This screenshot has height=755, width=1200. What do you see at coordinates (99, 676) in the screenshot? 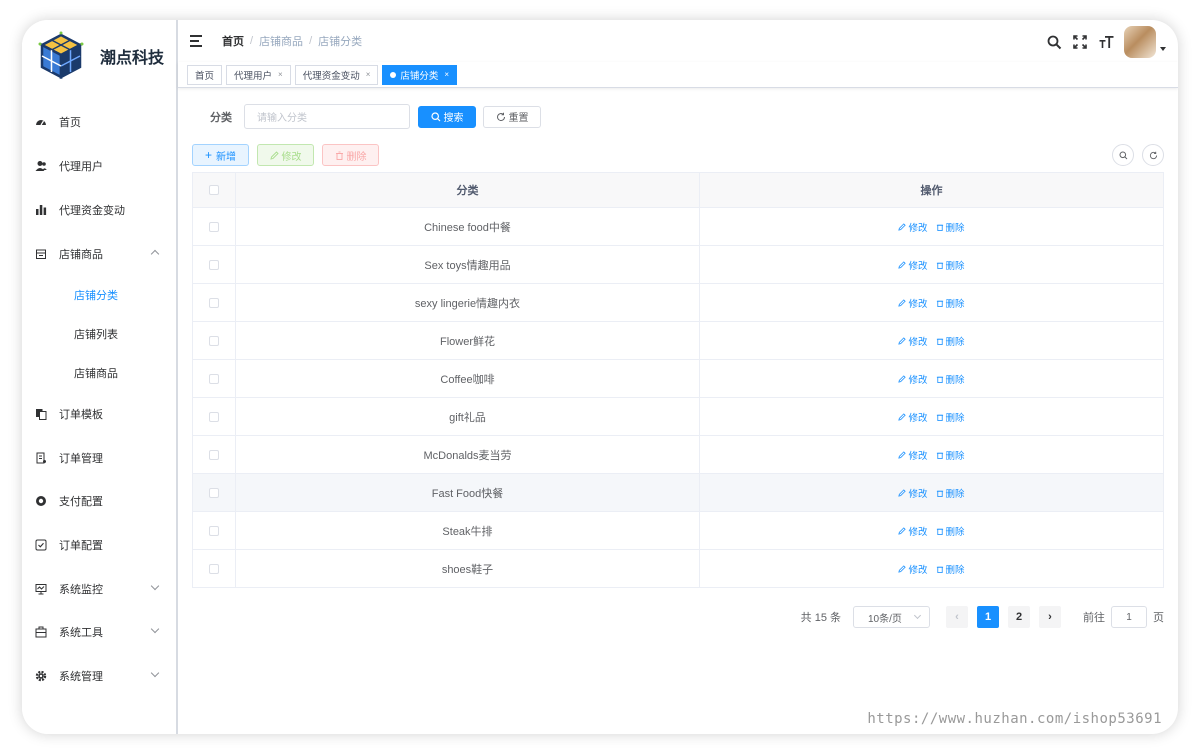
I see `sidebar-item-system-management: 系统管理` at bounding box center [99, 676].